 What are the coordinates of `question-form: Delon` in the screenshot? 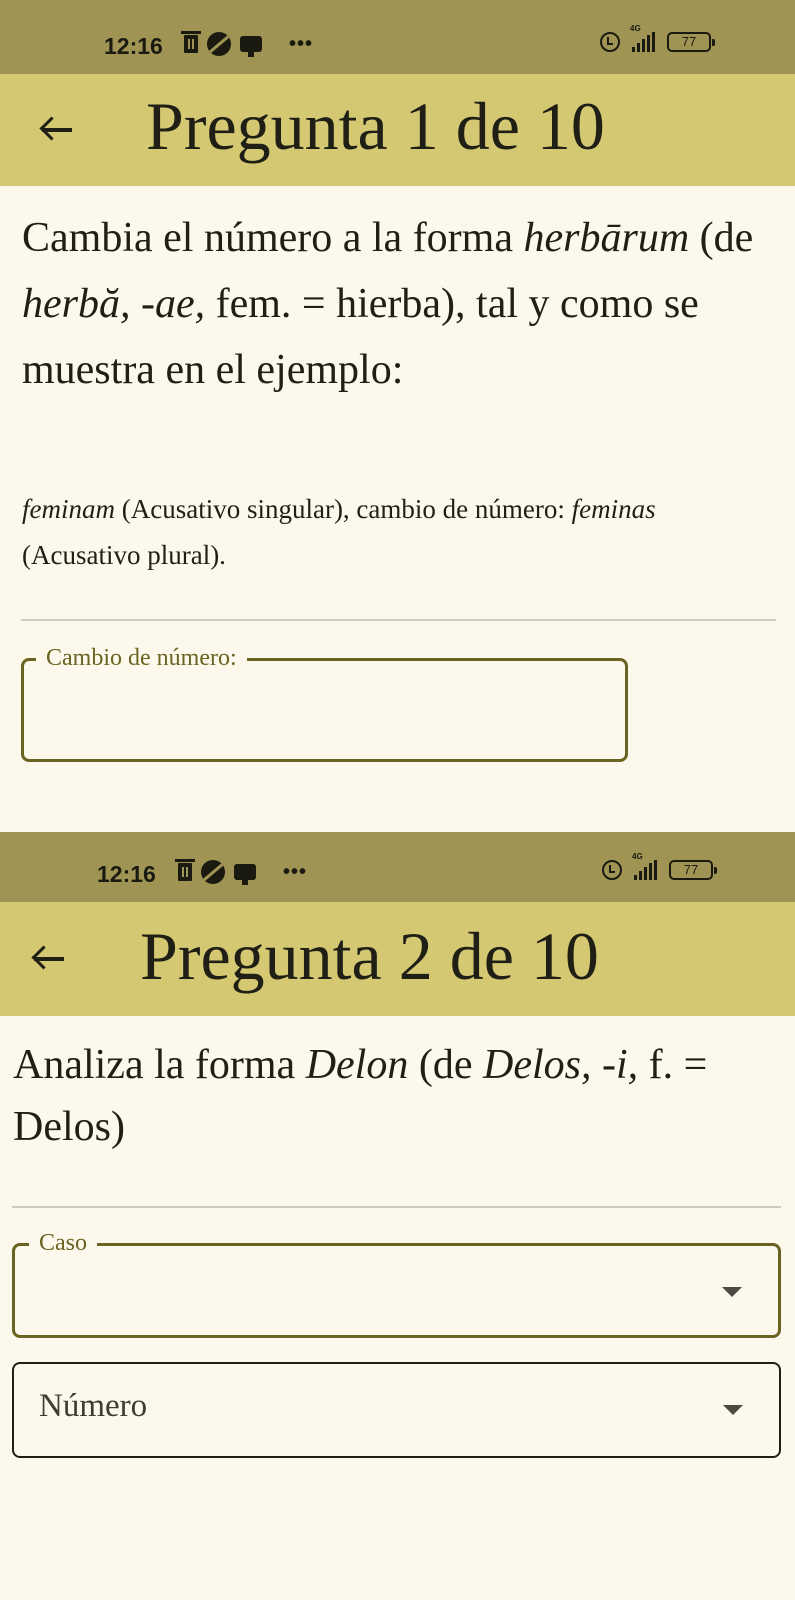 It's located at (357, 1065).